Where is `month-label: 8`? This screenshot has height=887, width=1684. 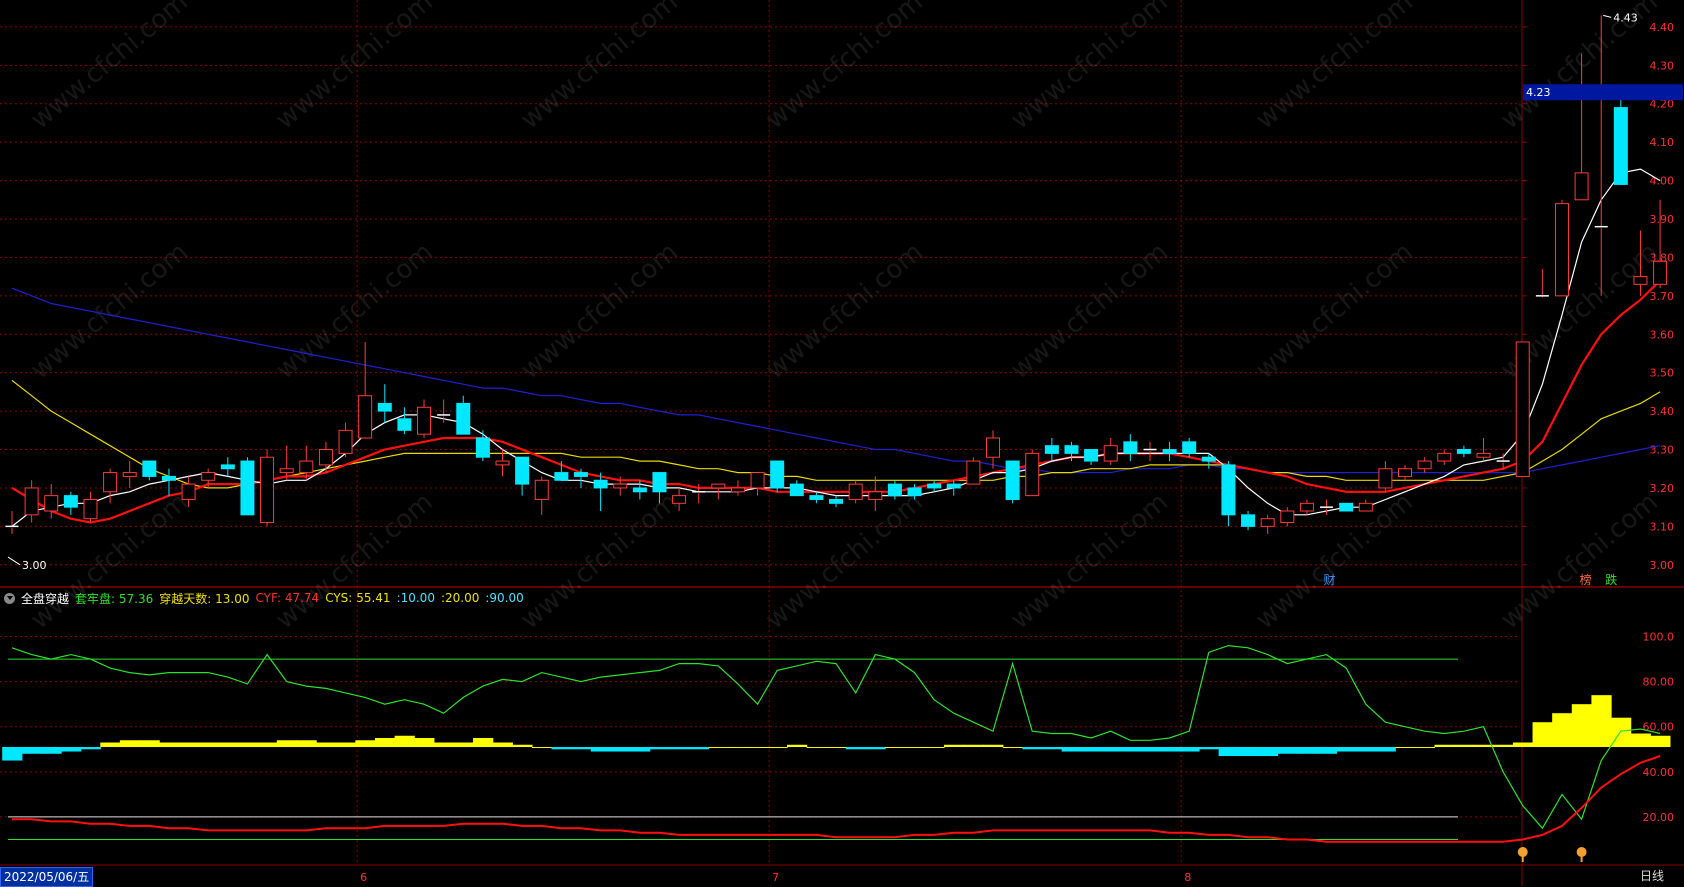 month-label: 8 is located at coordinates (1187, 877).